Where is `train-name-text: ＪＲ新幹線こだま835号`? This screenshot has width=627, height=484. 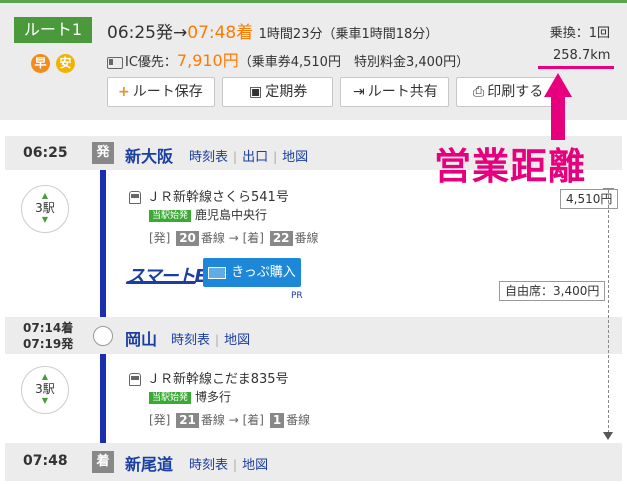 train-name-text: ＪＲ新幹線こだま835号 is located at coordinates (218, 379).